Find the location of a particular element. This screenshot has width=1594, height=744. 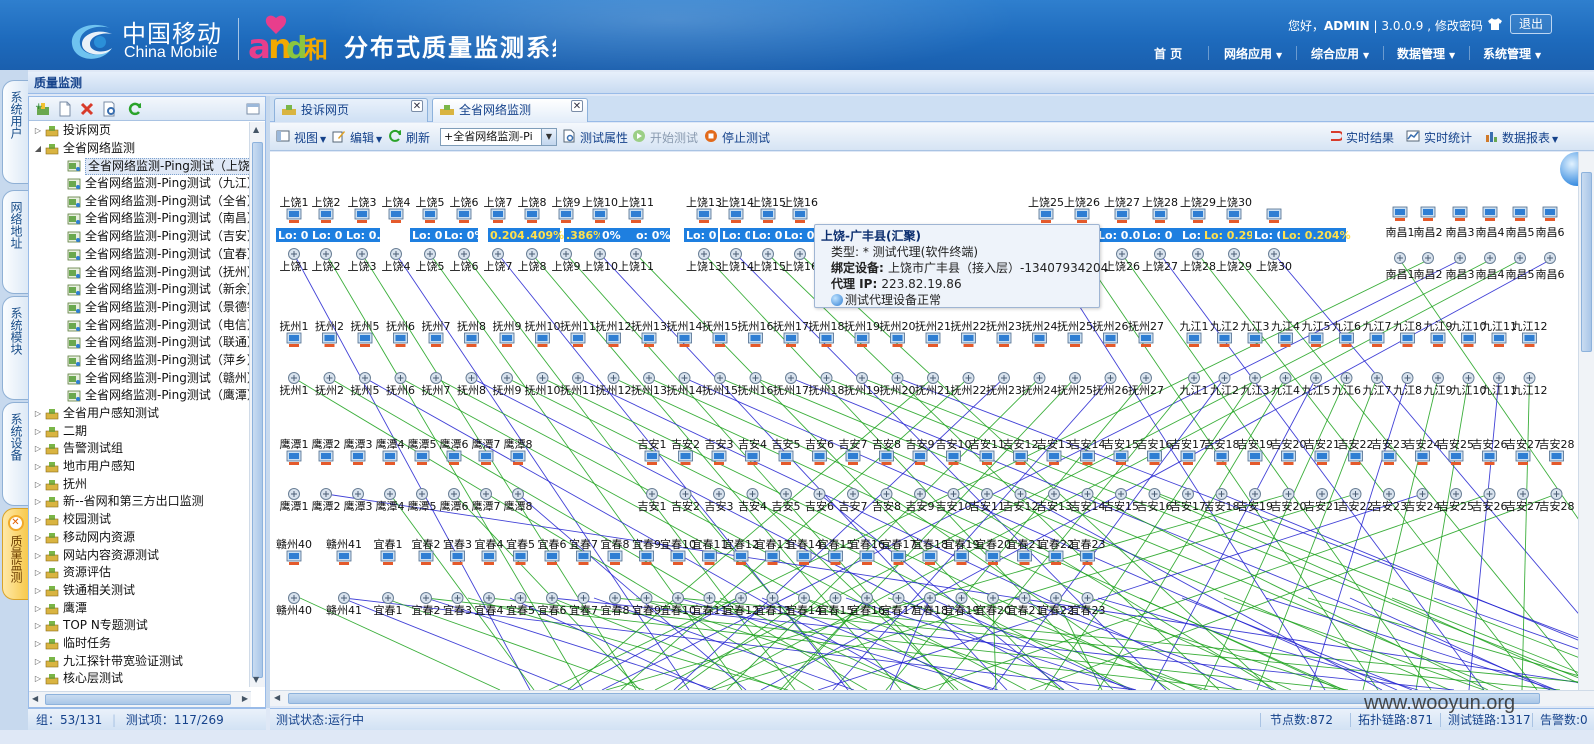

nav-network-apps: 网络应用 ▼ is located at coordinates (1253, 53).